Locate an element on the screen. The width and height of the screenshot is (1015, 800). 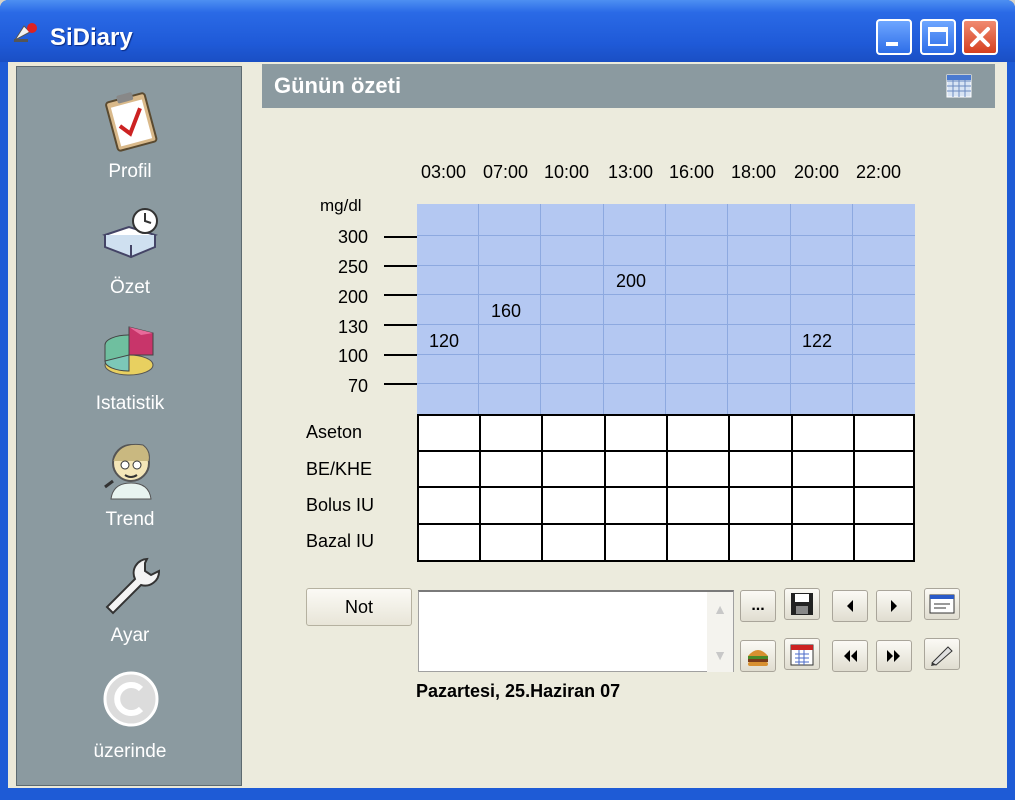
wrench-icon is located at coordinates (133, 586).